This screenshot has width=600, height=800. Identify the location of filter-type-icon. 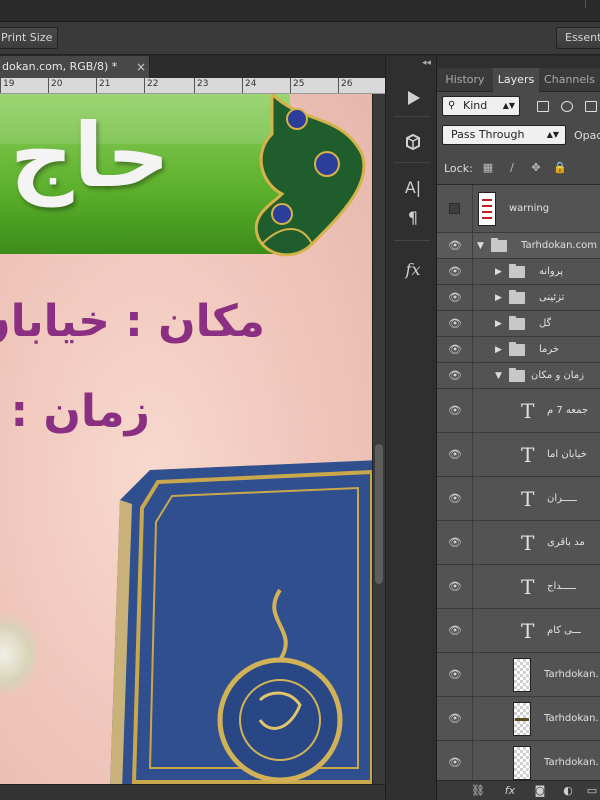
(591, 106).